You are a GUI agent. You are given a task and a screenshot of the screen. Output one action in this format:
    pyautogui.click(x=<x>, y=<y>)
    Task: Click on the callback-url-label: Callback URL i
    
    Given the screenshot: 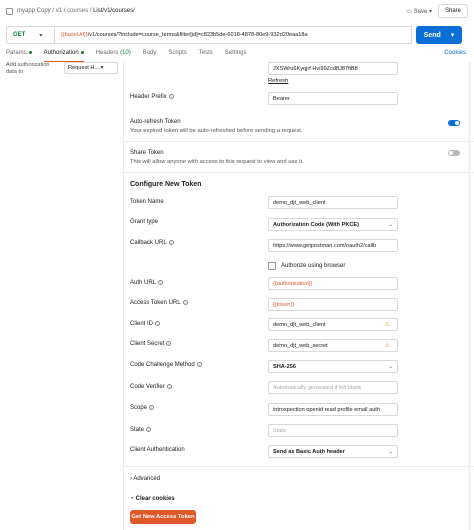 What is the action you would take?
    pyautogui.click(x=152, y=243)
    